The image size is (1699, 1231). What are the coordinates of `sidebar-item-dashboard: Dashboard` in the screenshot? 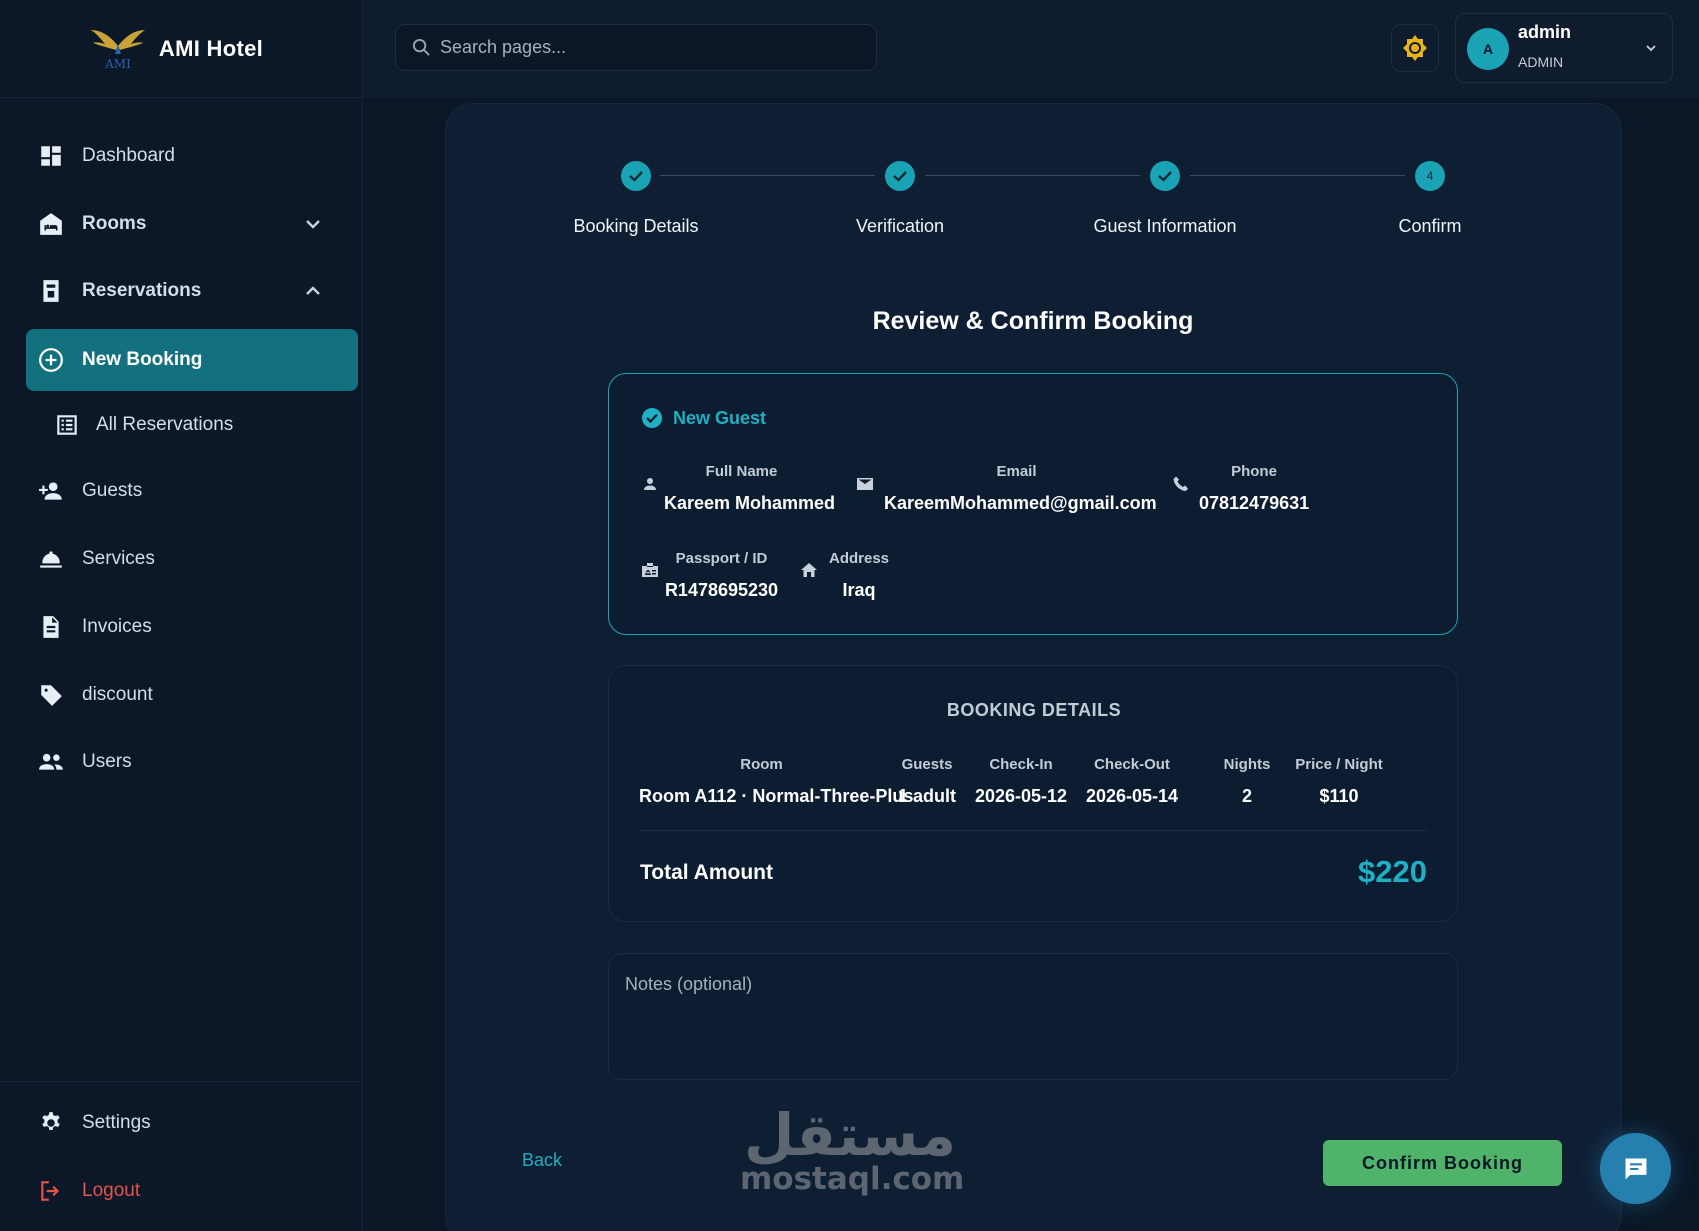 It's located at (192, 156).